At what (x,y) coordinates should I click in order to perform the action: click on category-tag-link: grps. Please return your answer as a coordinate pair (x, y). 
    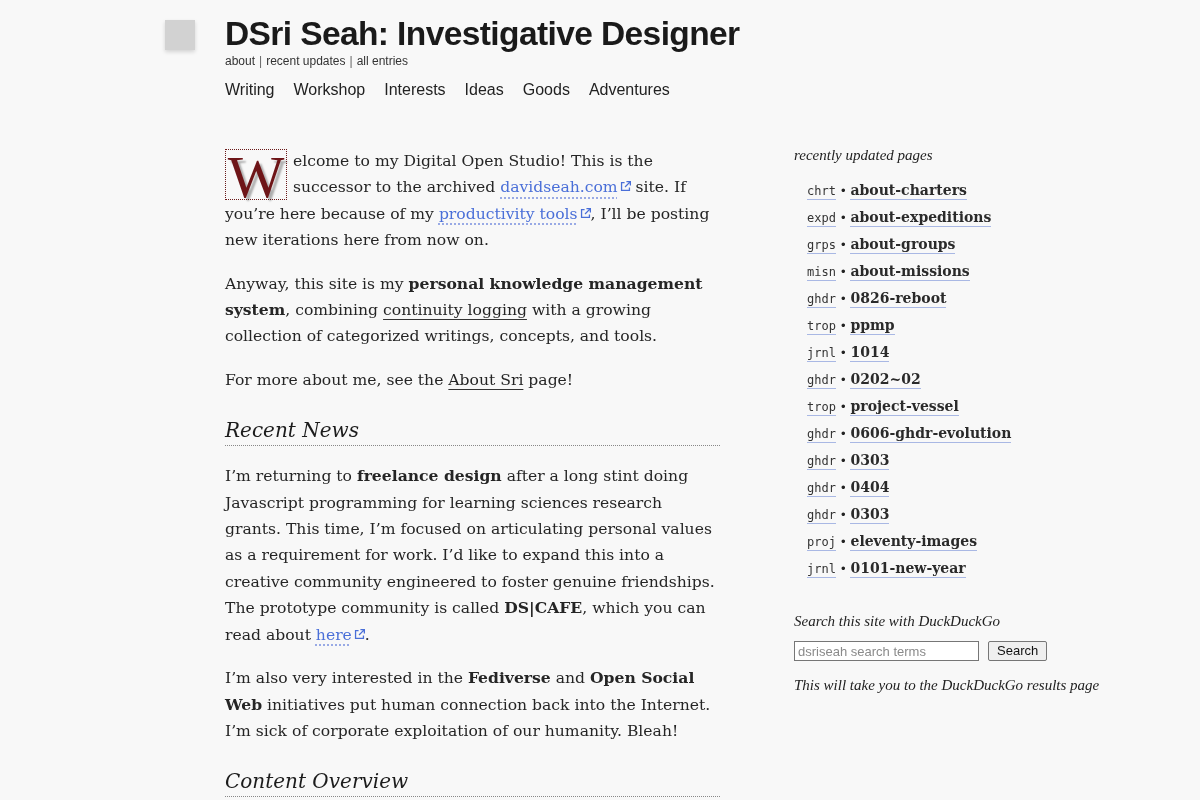
    Looking at the image, I should click on (821, 245).